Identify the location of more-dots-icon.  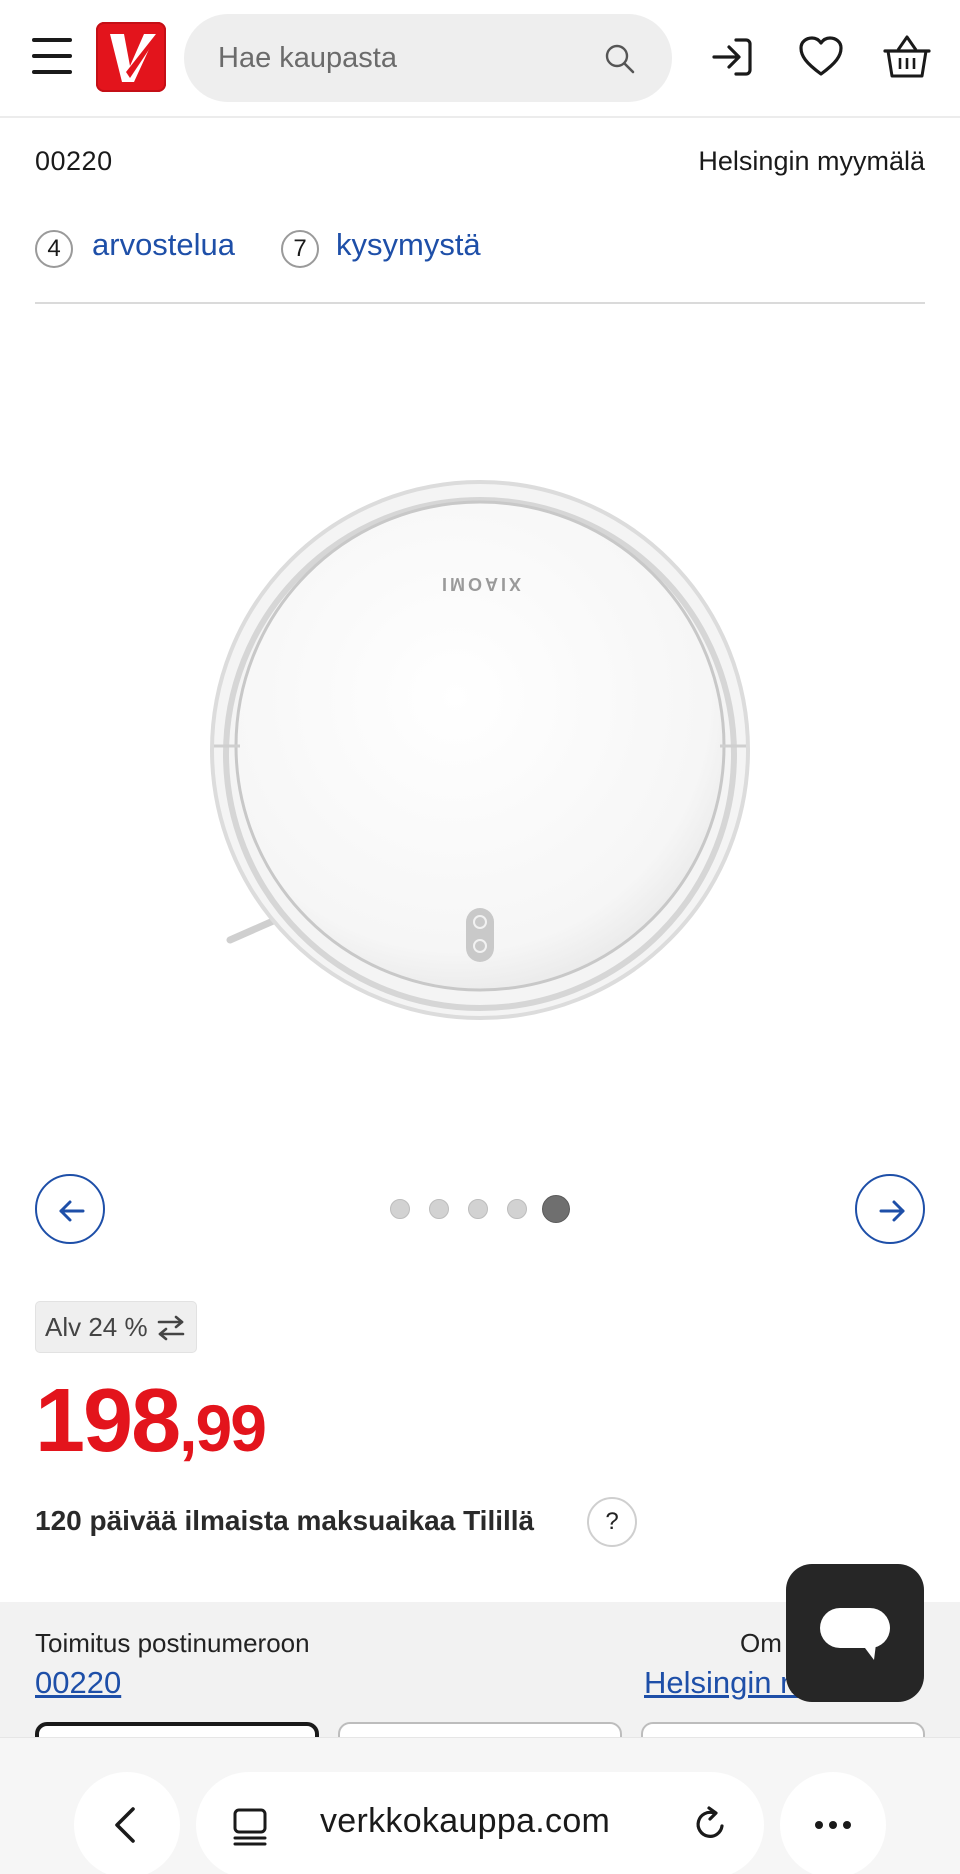
(833, 1825).